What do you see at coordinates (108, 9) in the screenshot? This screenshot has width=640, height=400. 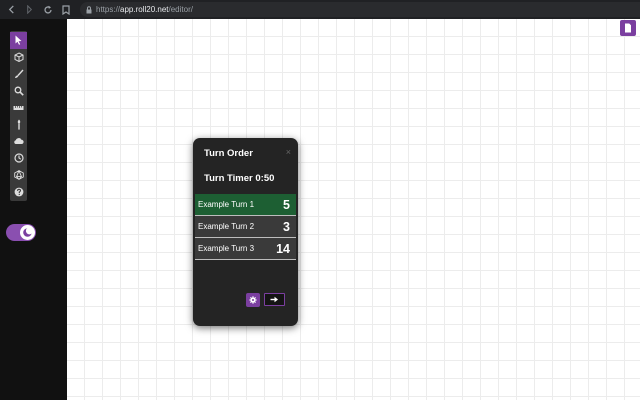 I see `url-scheme: https://` at bounding box center [108, 9].